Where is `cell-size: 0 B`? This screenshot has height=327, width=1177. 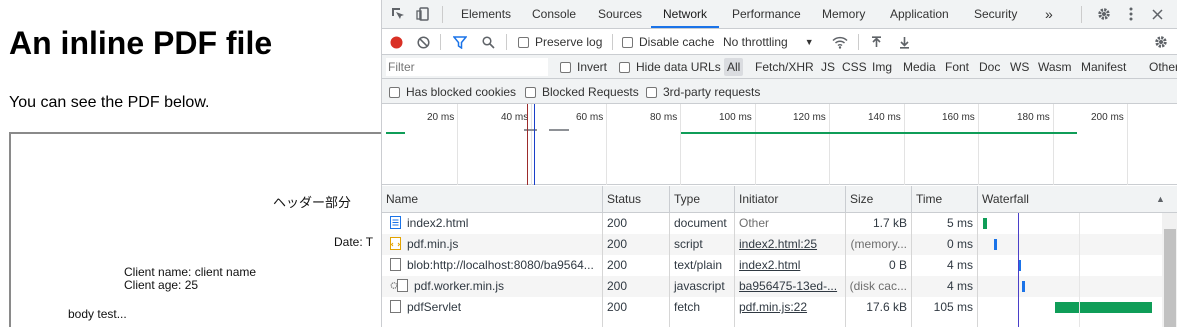 cell-size: 0 B is located at coordinates (897, 265).